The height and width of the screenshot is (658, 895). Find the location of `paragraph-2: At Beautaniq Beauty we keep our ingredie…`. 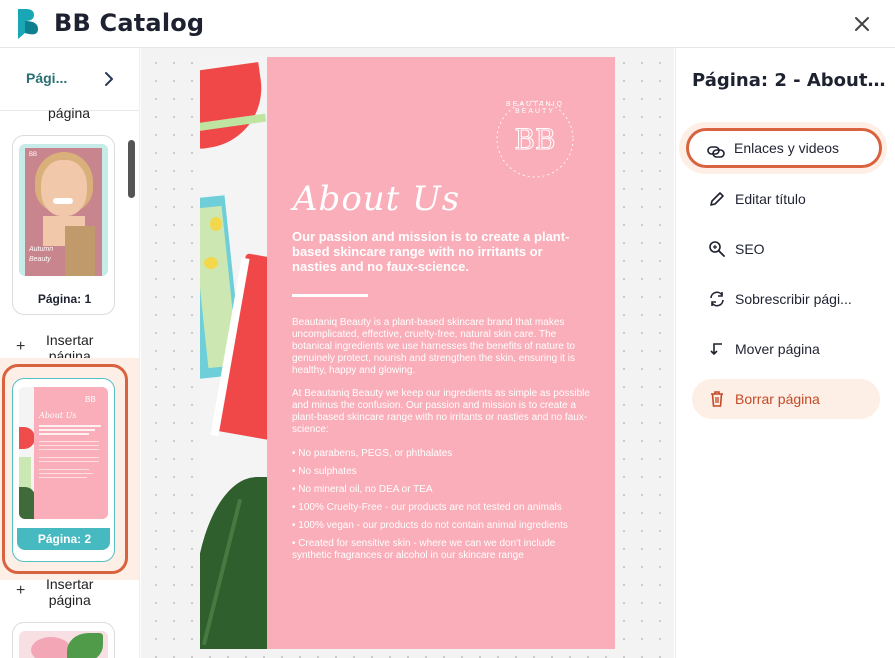

paragraph-2: At Beautaniq Beauty we keep our ingredie… is located at coordinates (441, 411).